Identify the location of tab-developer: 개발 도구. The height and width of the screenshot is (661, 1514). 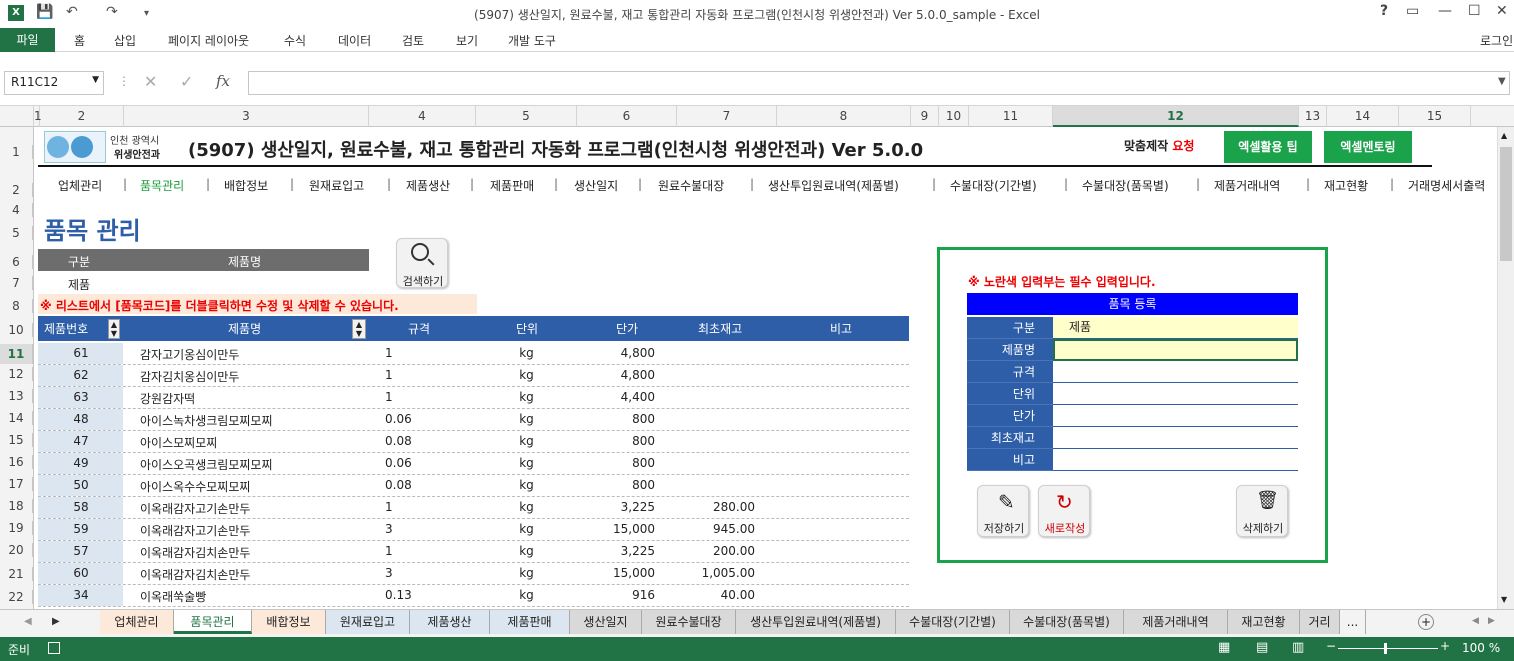
(532, 40).